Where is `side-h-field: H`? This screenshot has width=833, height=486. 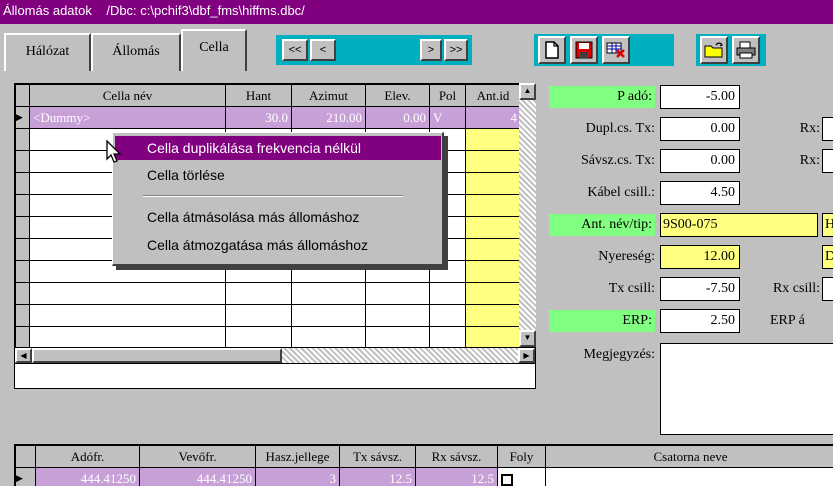
side-h-field: H is located at coordinates (827, 225).